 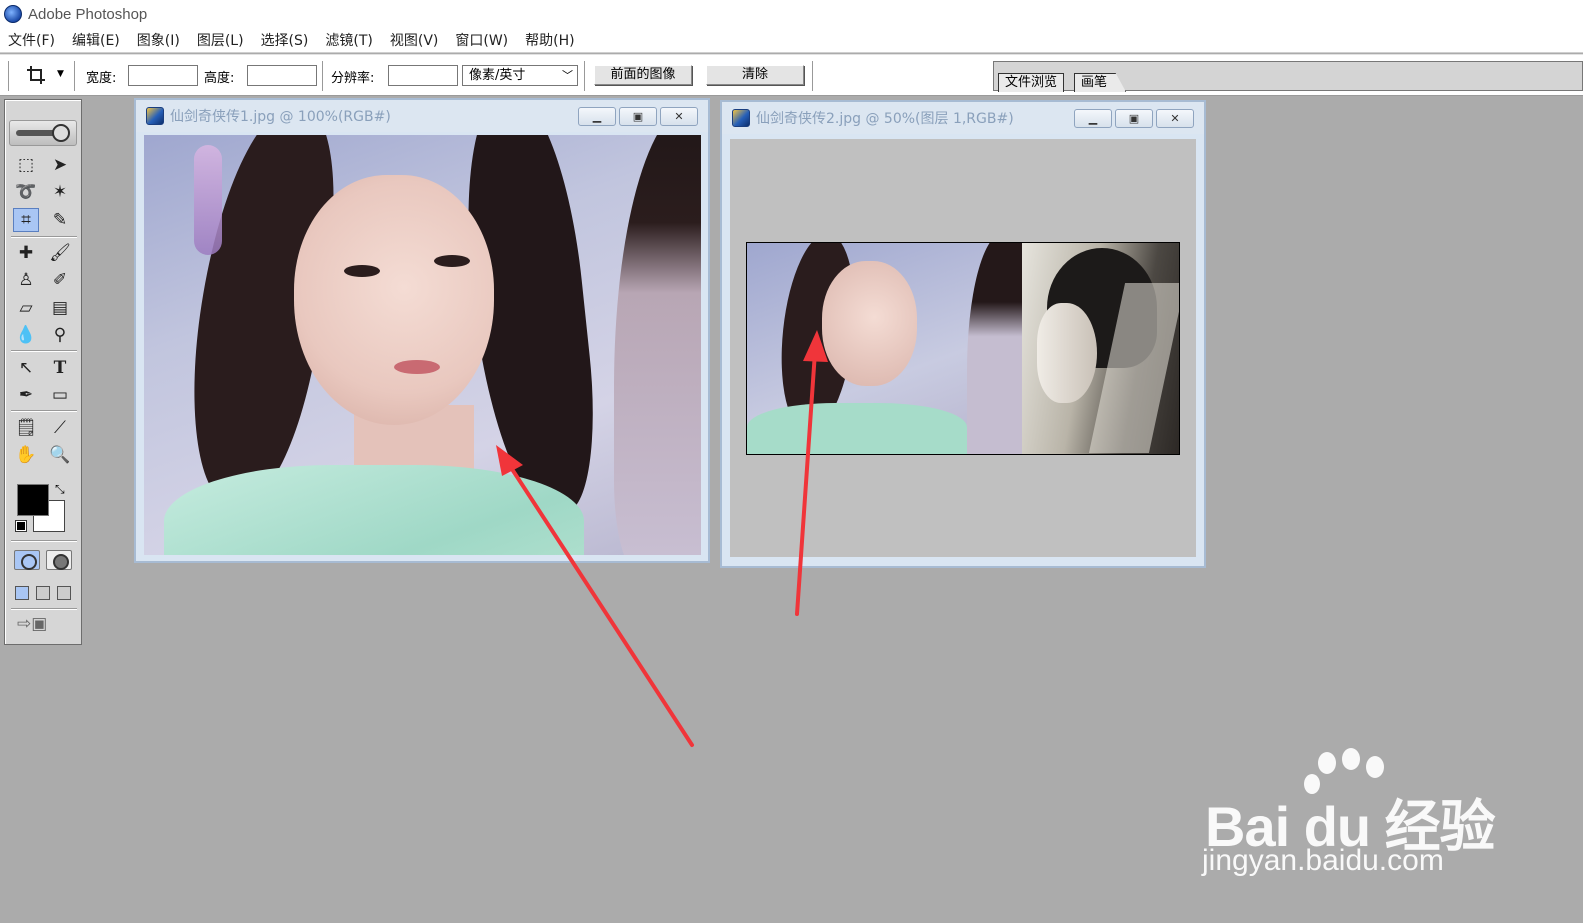 What do you see at coordinates (158, 40) in the screenshot?
I see `menu-image: 图象(I)` at bounding box center [158, 40].